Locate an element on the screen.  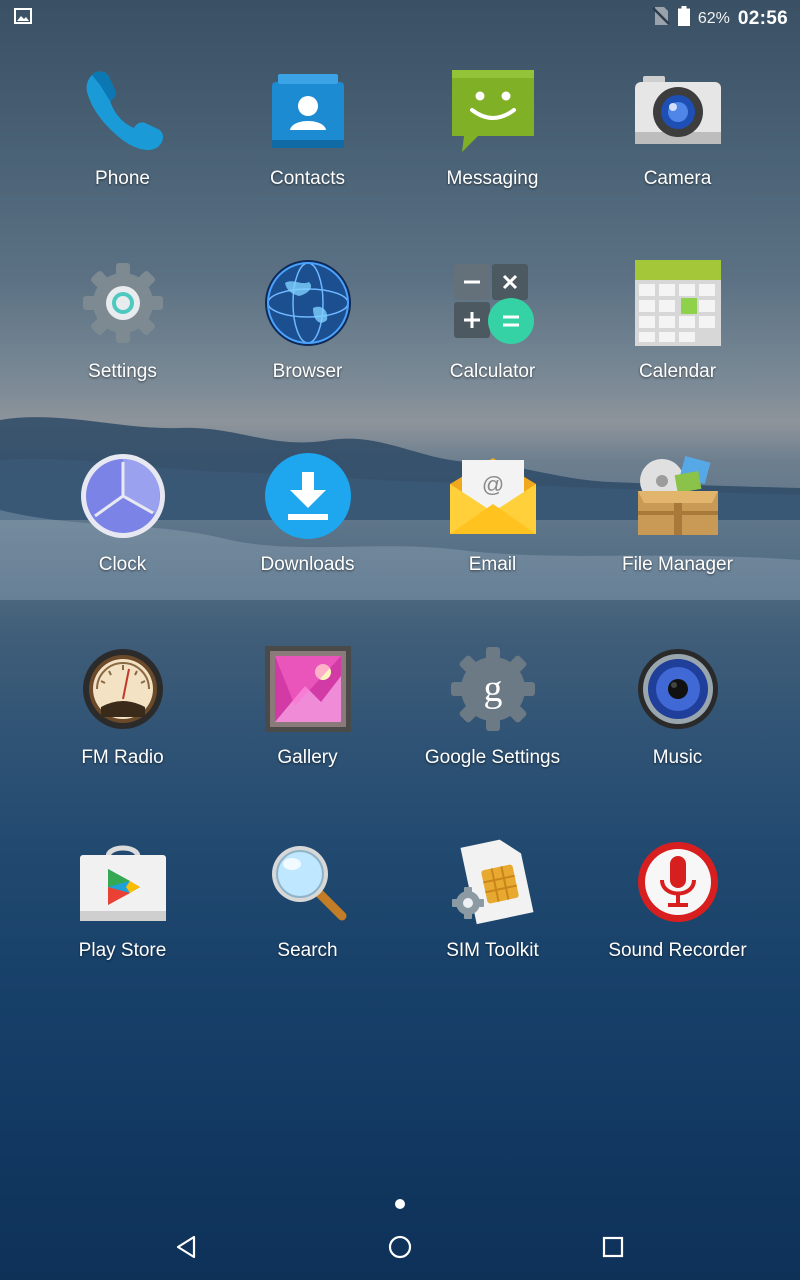
app-label: Gallery is located at coordinates (307, 757).